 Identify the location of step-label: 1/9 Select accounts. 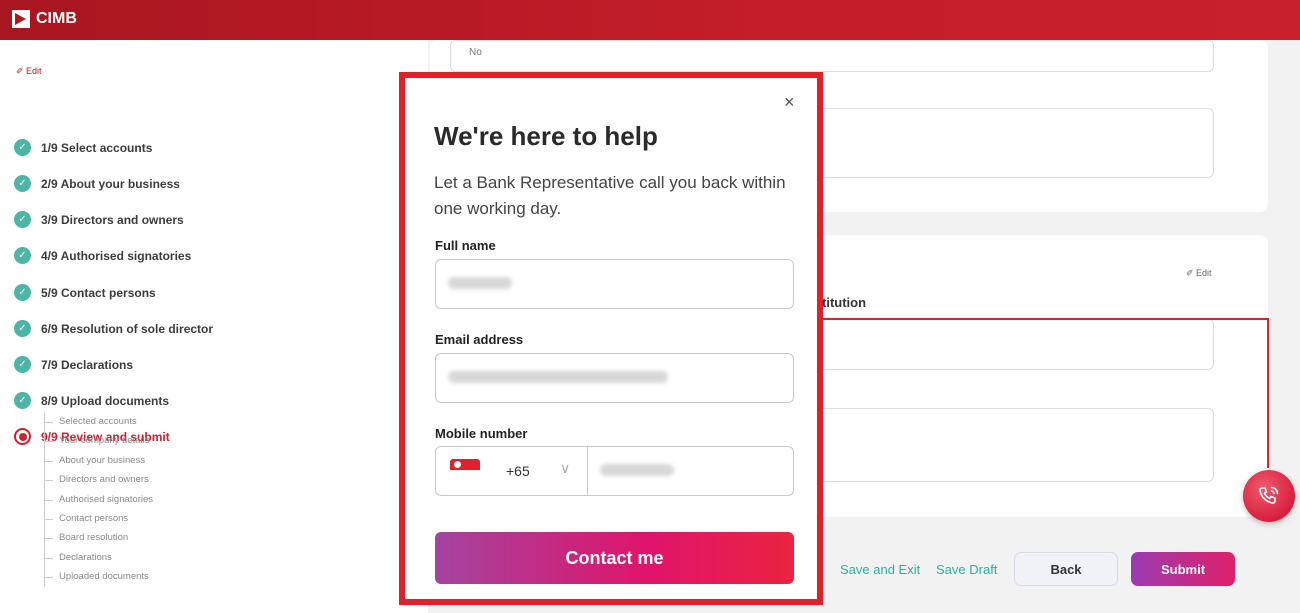
(97, 147).